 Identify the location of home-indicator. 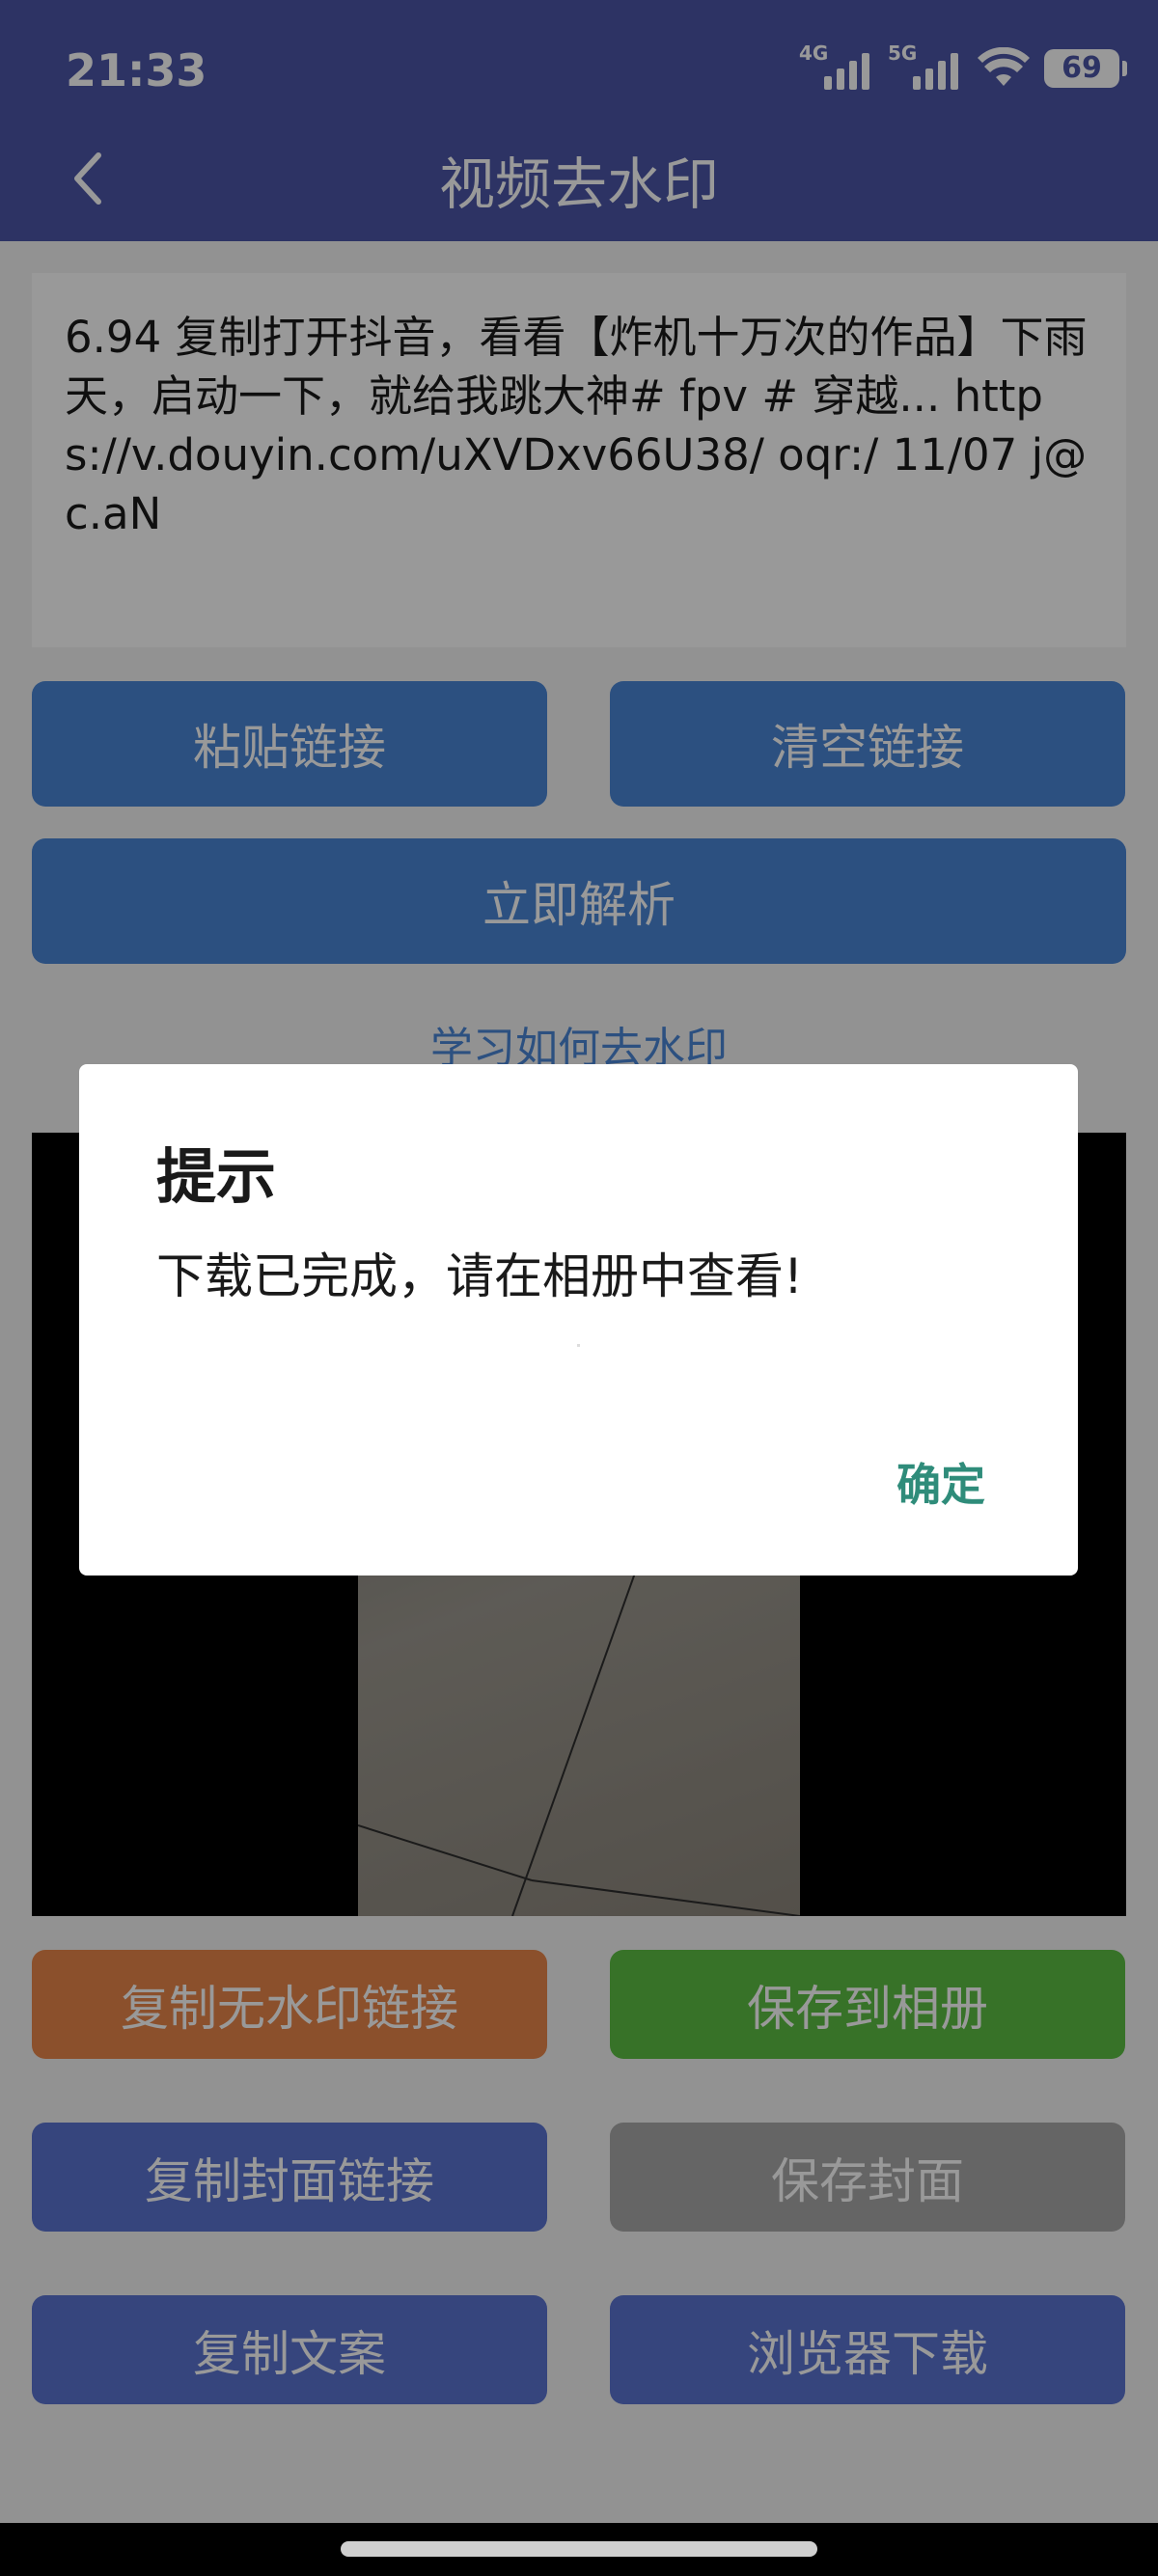
(579, 2549).